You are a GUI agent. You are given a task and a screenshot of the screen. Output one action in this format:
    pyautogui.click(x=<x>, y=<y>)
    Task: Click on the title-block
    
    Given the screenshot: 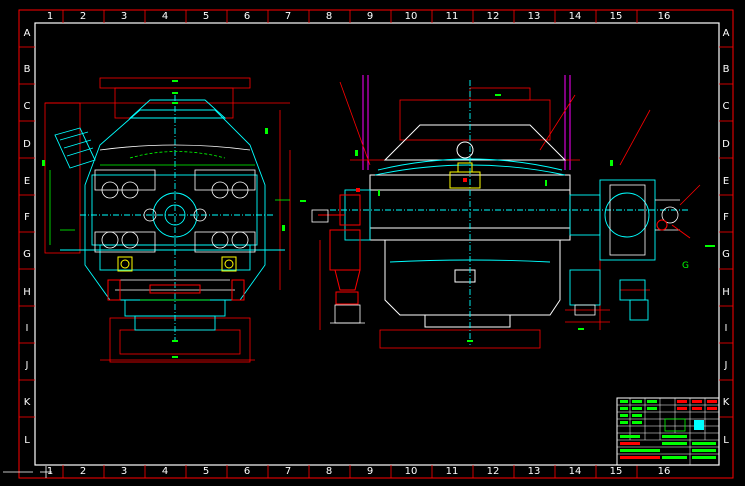 What is the action you would take?
    pyautogui.click(x=668, y=431)
    